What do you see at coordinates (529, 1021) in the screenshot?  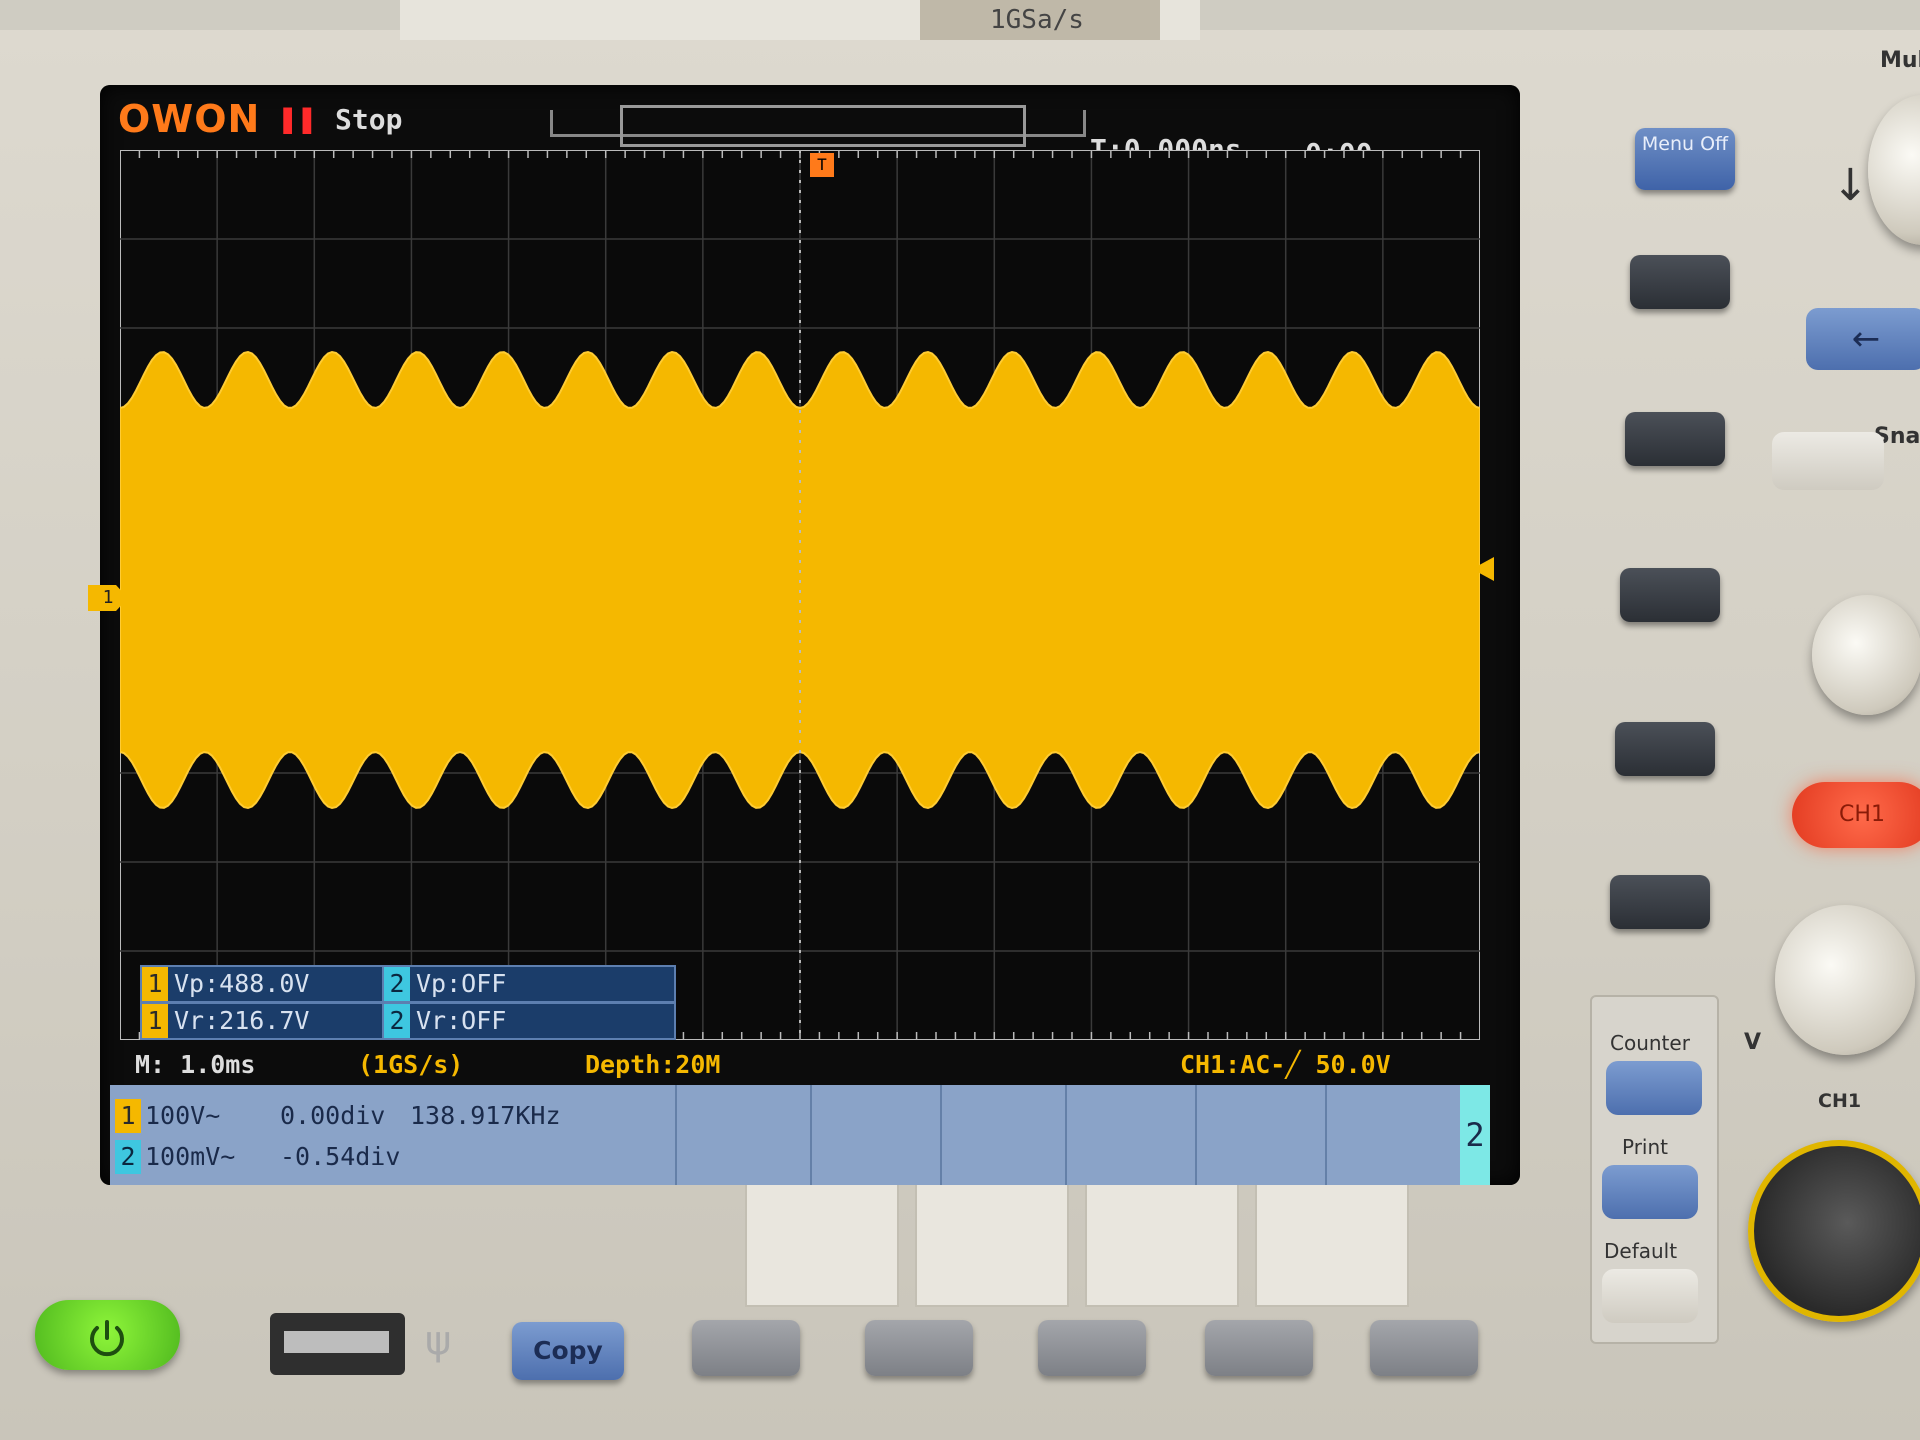 I see `ch2-vr-measure: 2 Vr:OFF` at bounding box center [529, 1021].